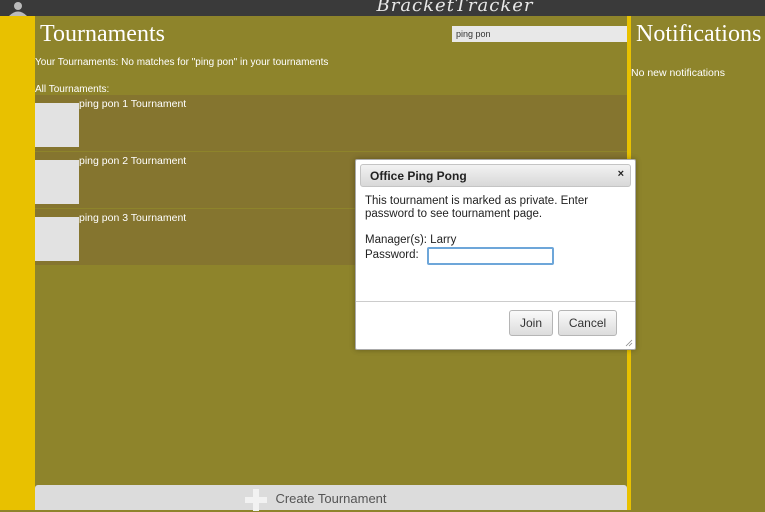 The image size is (765, 512). I want to click on user-icon, so click(18, 9).